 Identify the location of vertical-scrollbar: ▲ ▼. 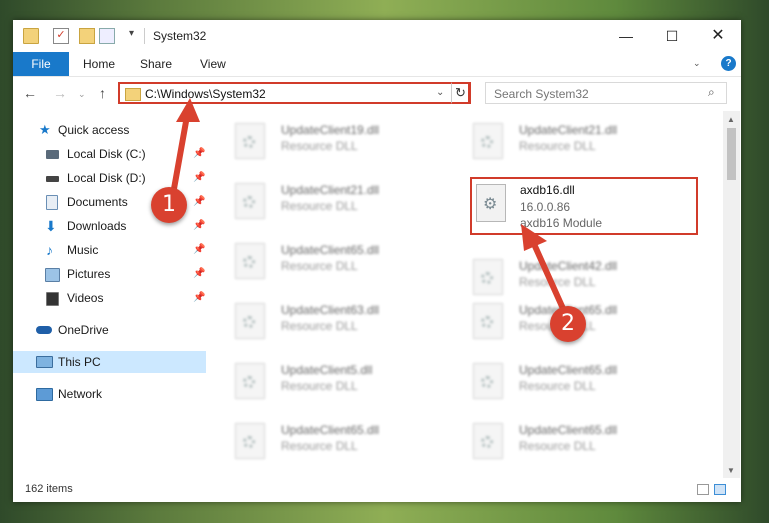
(731, 294).